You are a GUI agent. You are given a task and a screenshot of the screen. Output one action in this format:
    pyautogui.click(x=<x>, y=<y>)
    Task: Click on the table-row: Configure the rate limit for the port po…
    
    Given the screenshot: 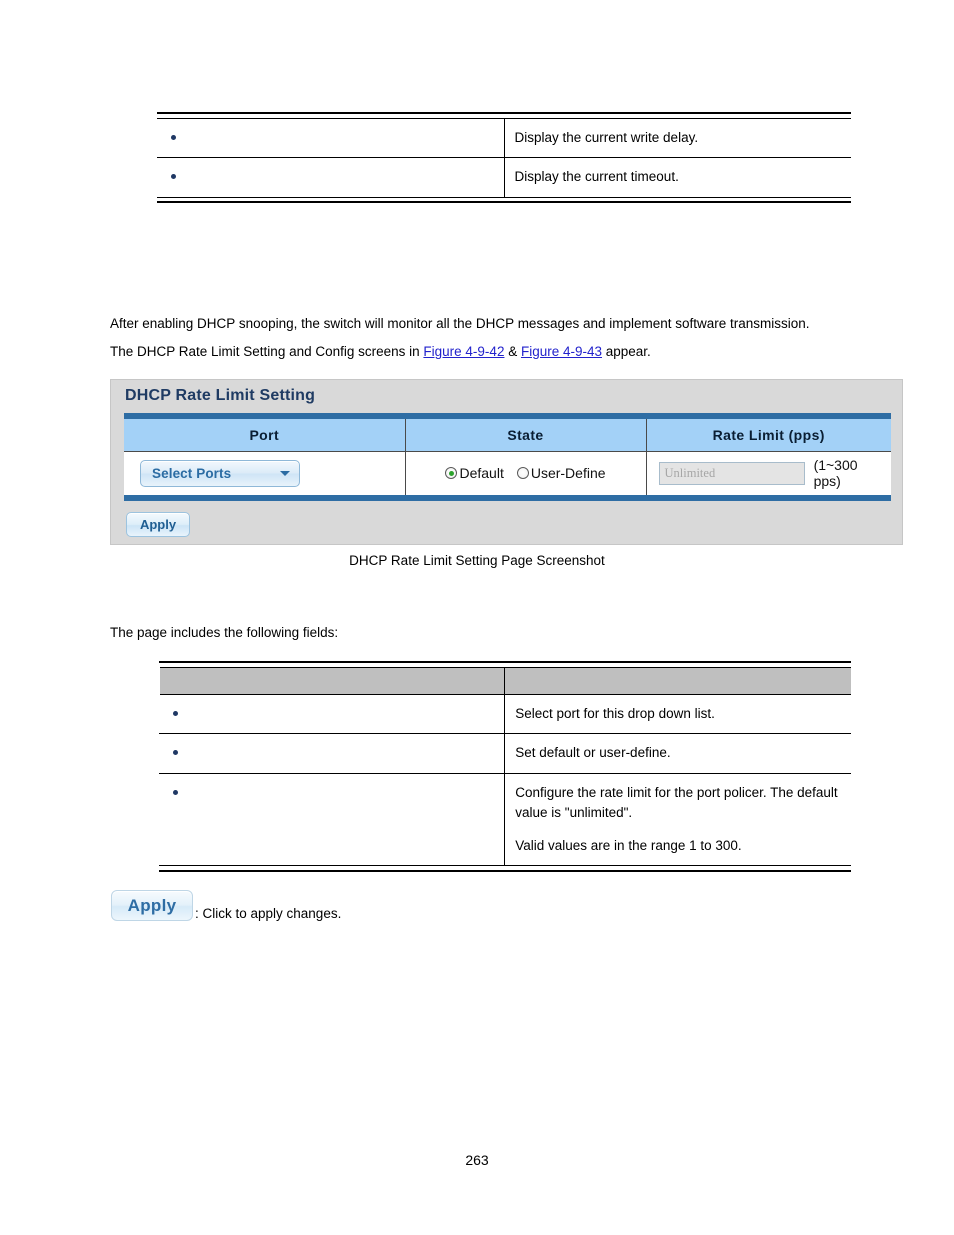 What is the action you would take?
    pyautogui.click(x=504, y=820)
    